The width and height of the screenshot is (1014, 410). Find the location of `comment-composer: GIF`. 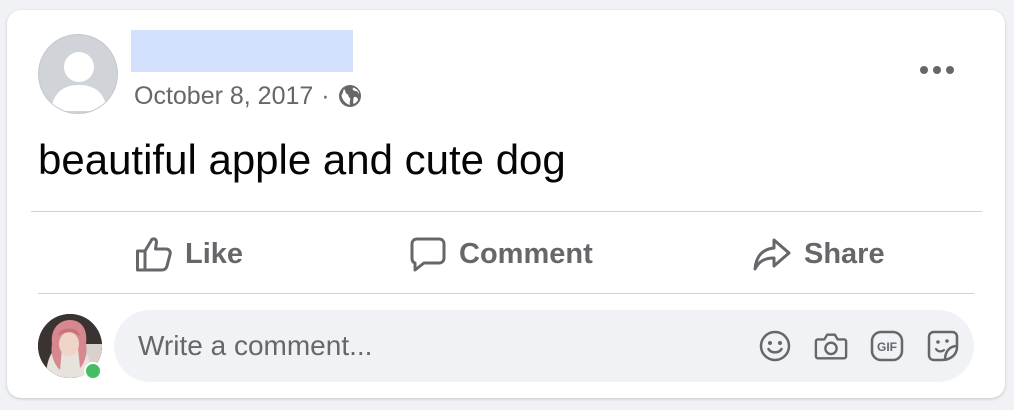

comment-composer: GIF is located at coordinates (544, 346).